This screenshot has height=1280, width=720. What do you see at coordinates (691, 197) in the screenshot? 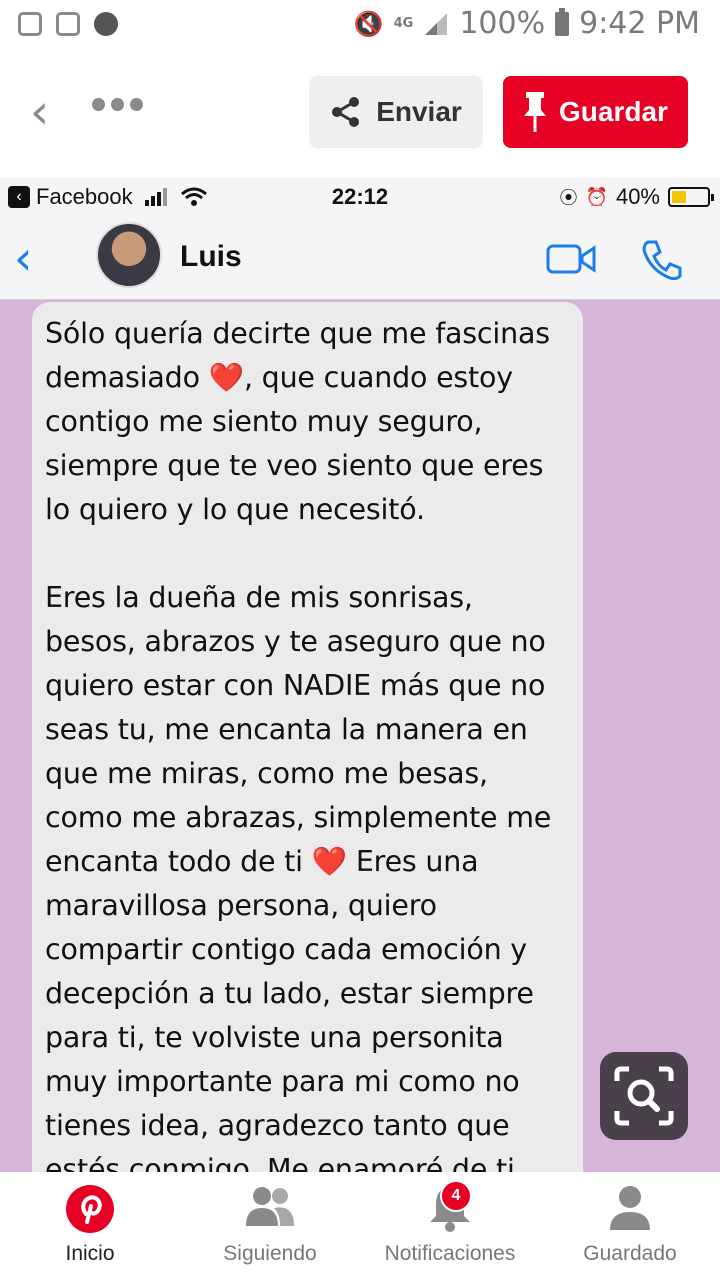
I see `ios-battery-icon` at bounding box center [691, 197].